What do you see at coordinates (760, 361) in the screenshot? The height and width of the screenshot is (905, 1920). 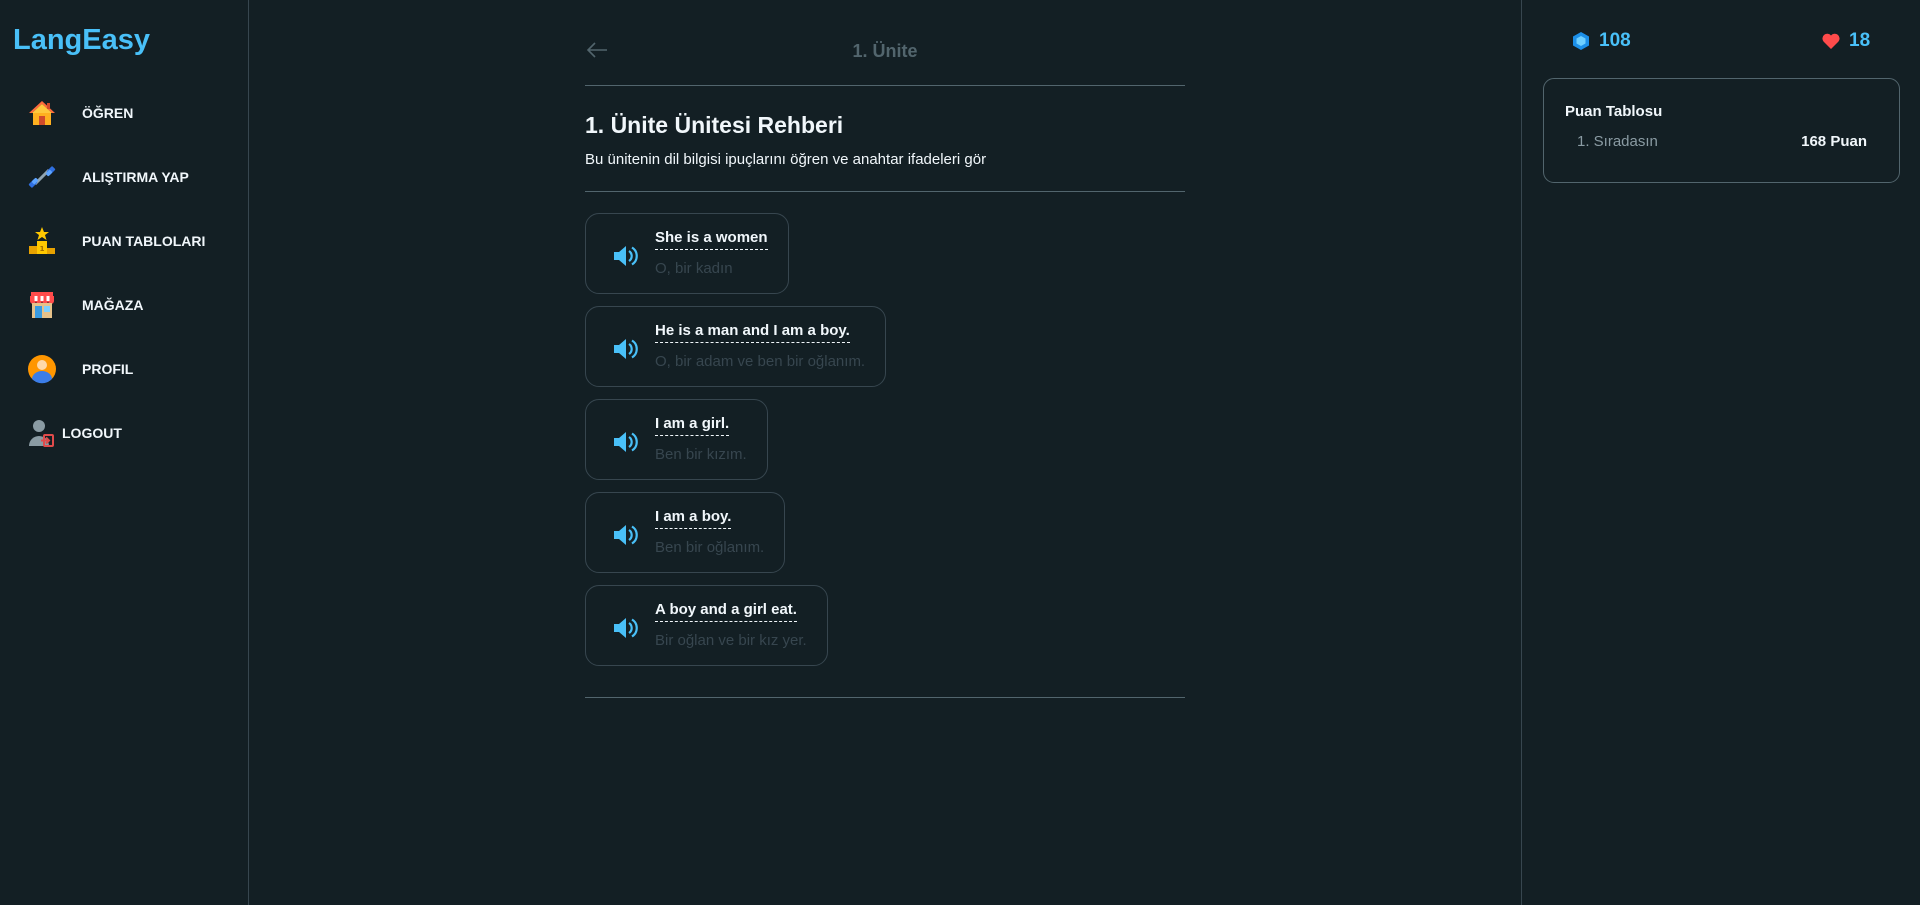 I see `phrase-translation: O, bir adam ve ben bir oğlanım.` at bounding box center [760, 361].